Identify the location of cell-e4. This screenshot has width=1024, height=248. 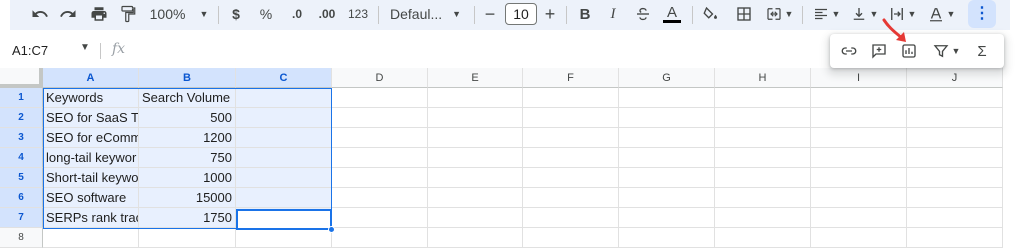
(475, 158).